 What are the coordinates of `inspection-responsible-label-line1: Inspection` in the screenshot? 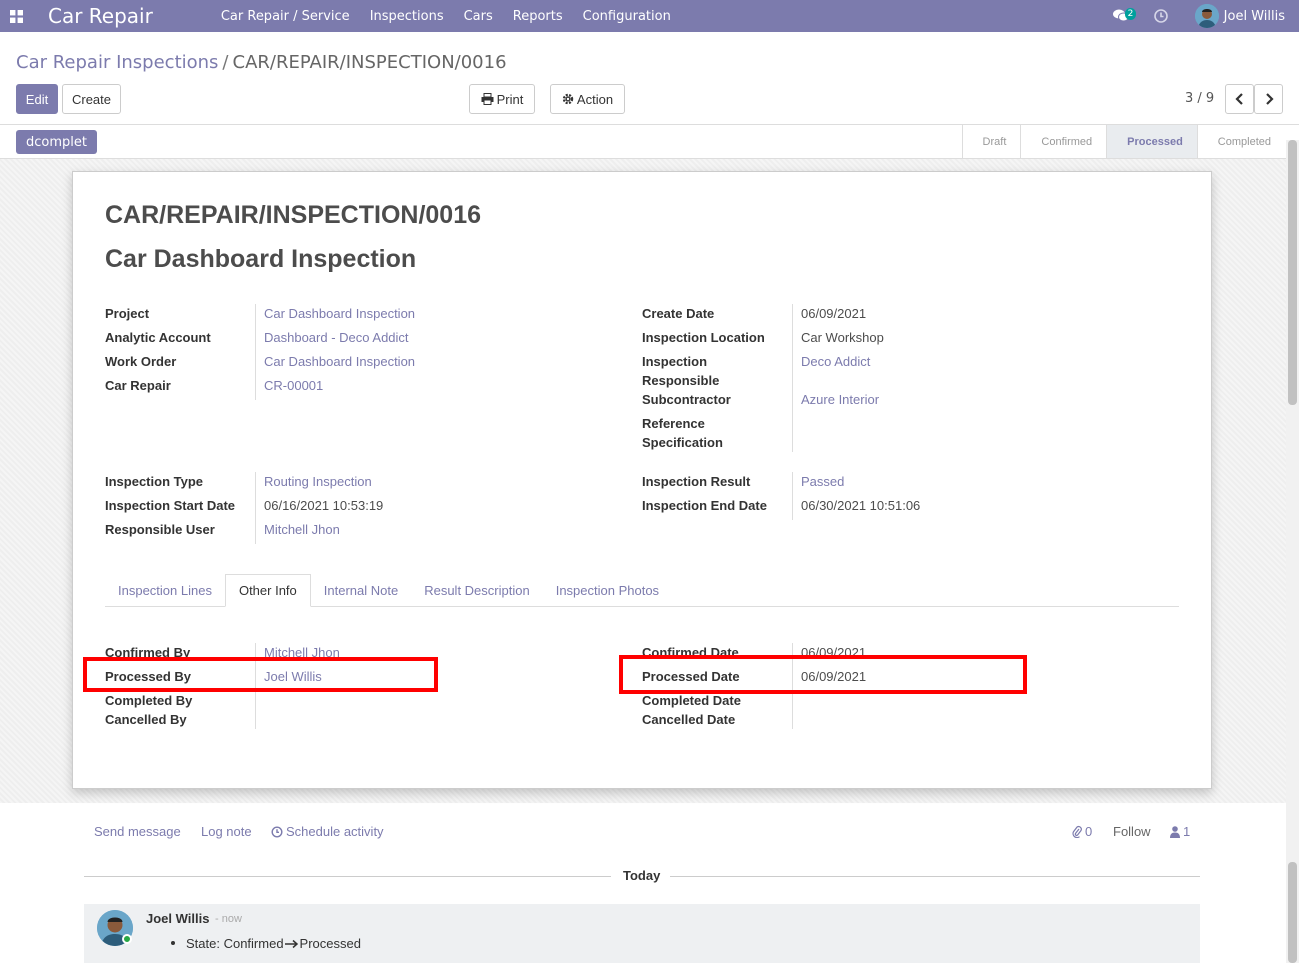 It's located at (675, 361).